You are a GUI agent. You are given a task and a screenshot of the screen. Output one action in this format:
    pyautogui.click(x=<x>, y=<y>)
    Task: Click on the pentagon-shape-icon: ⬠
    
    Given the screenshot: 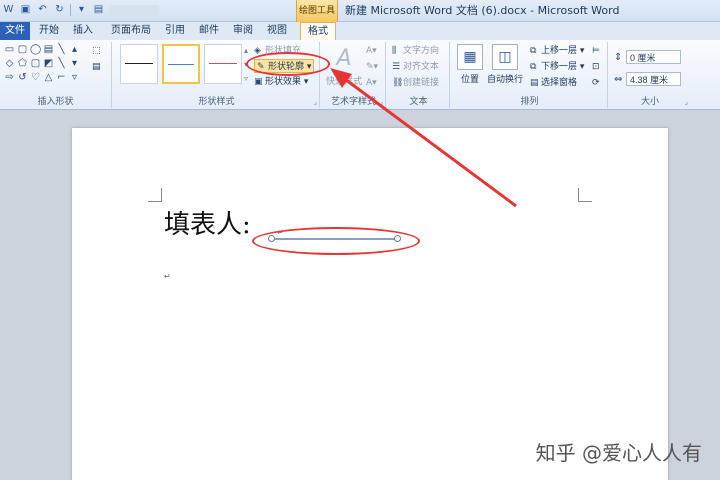 What is the action you would take?
    pyautogui.click(x=22, y=63)
    